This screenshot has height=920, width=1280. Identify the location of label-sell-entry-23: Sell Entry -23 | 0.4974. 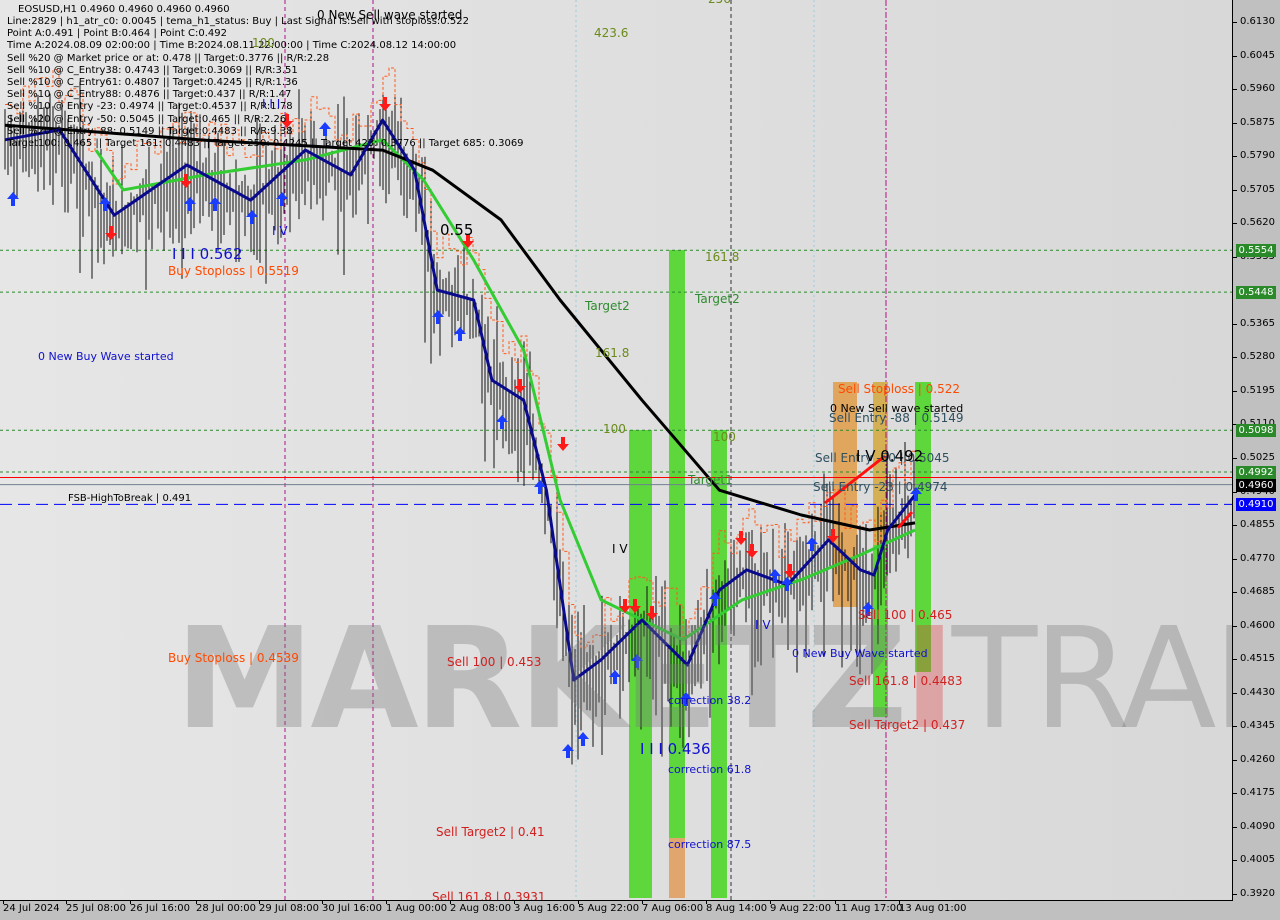
(880, 487).